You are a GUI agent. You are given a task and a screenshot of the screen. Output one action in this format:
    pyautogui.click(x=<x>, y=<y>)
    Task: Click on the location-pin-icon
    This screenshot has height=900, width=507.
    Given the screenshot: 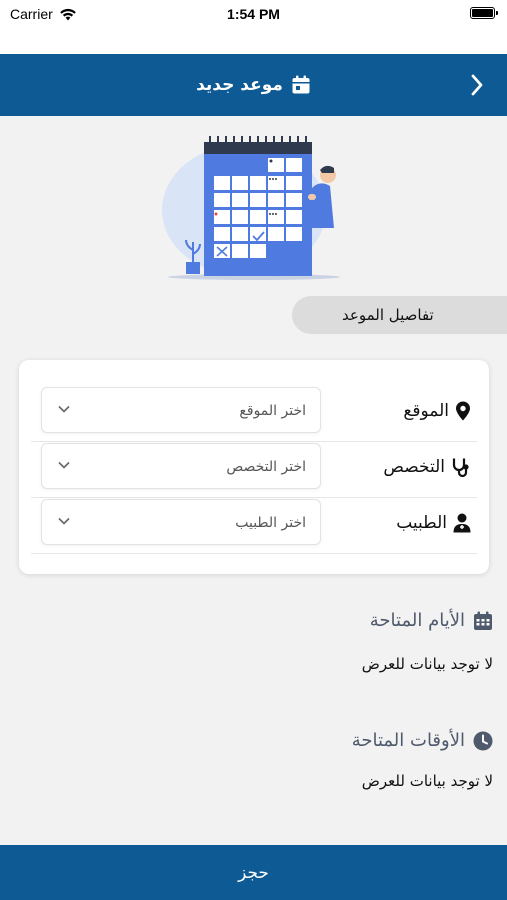 What is the action you would take?
    pyautogui.click(x=463, y=411)
    